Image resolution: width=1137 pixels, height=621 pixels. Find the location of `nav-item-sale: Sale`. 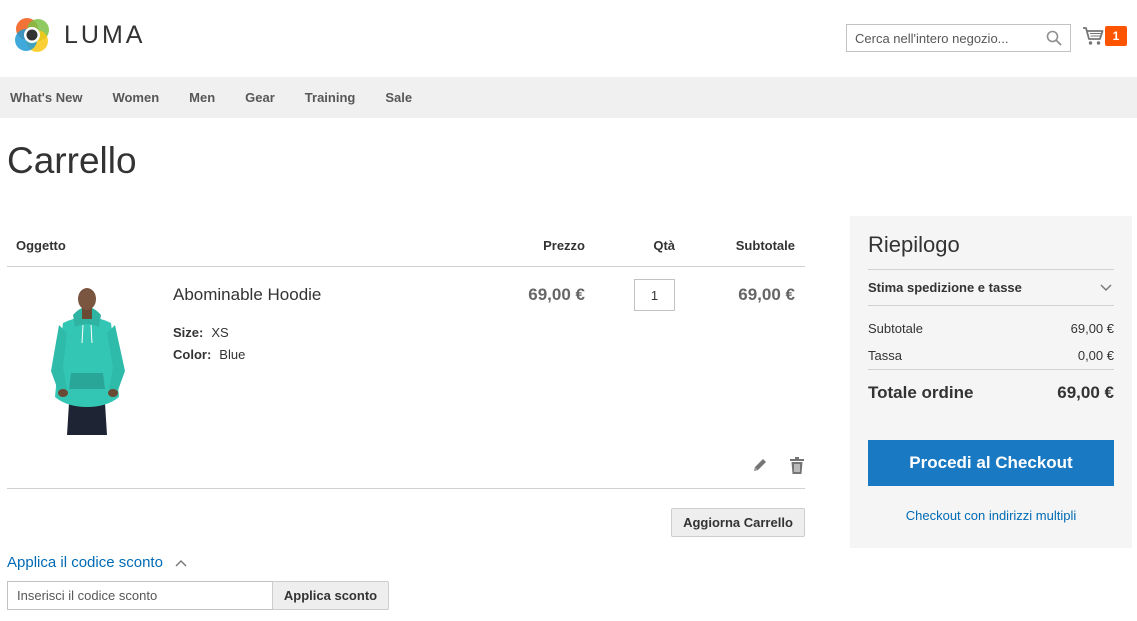

nav-item-sale: Sale is located at coordinates (398, 97).